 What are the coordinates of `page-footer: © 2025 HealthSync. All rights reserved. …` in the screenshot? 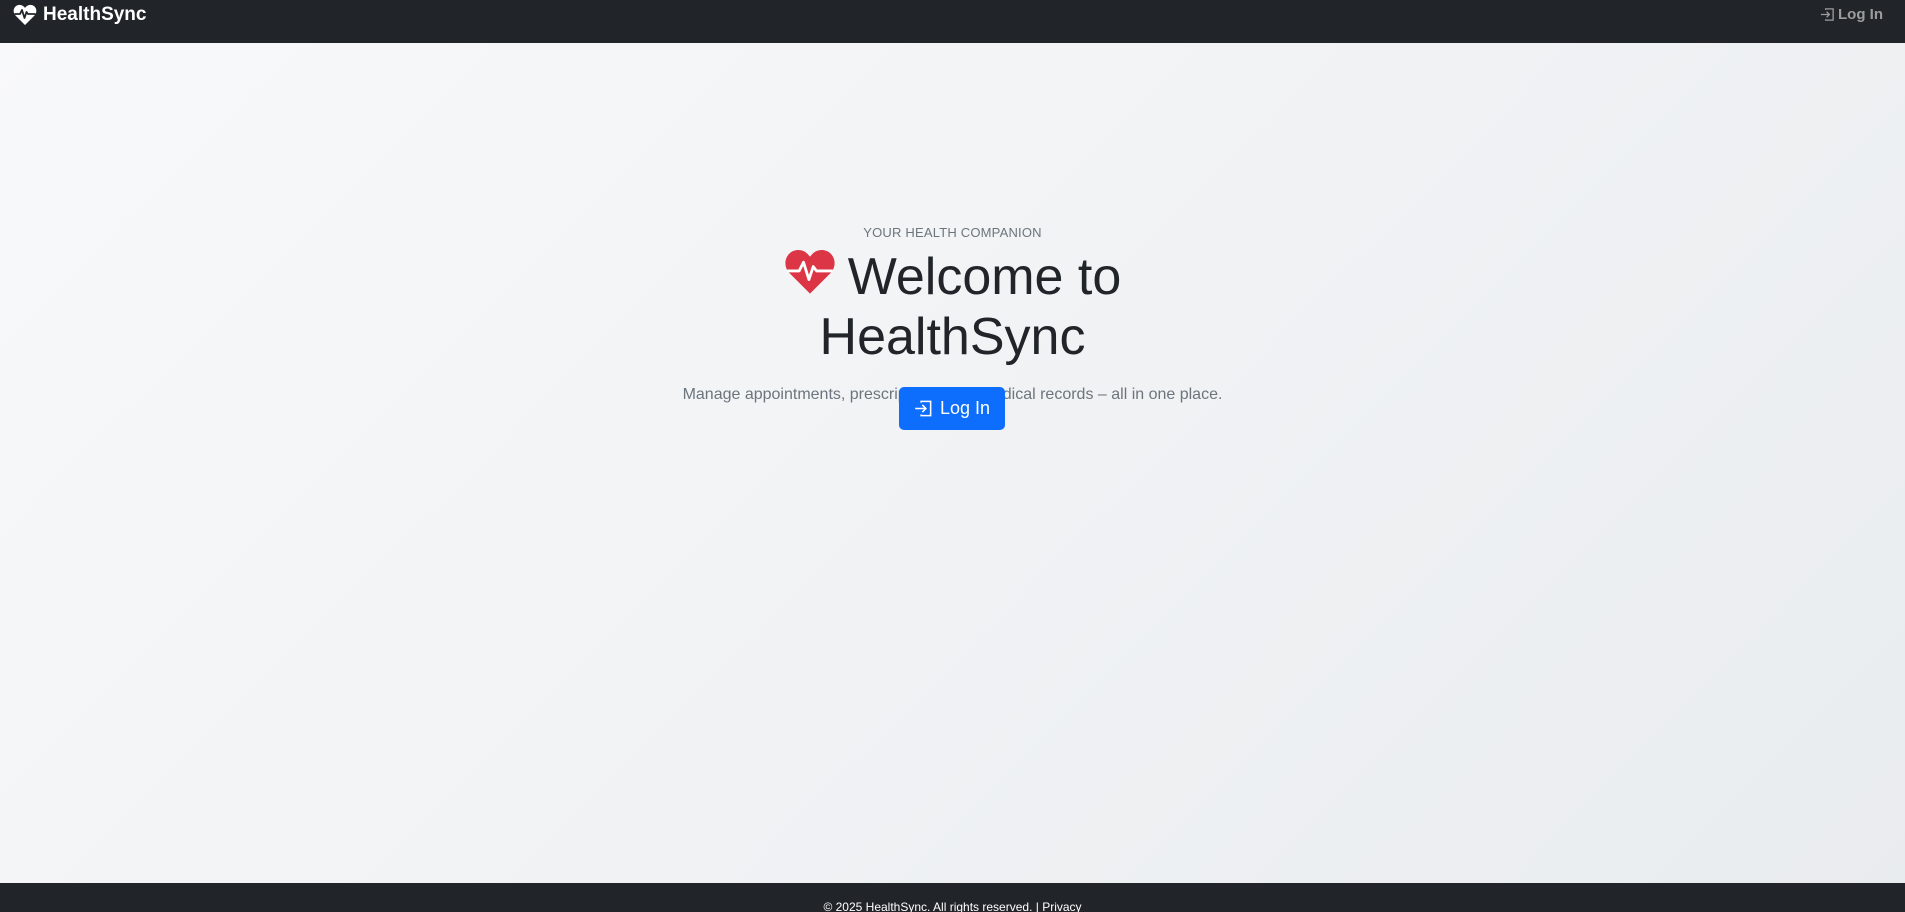 It's located at (952, 897).